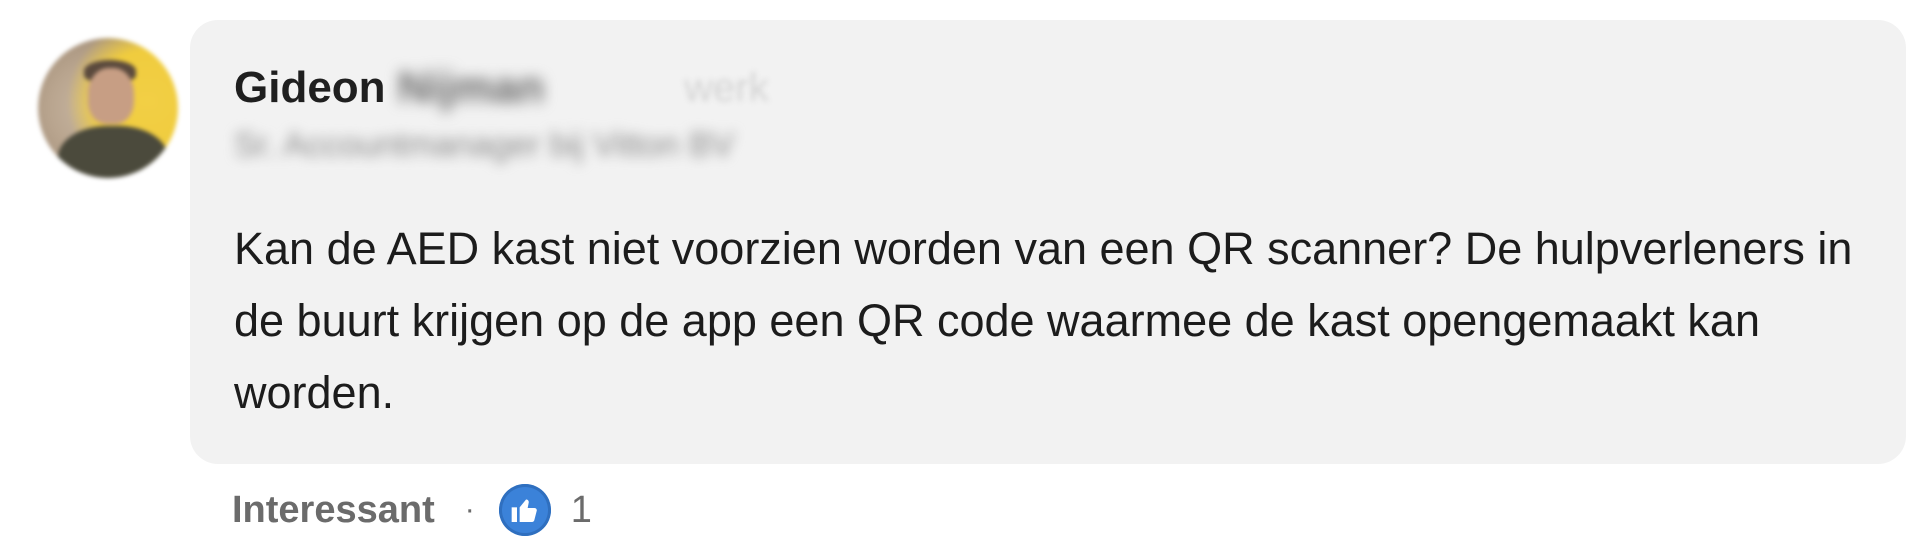  Describe the element at coordinates (310, 88) in the screenshot. I see `author-first-name: Gideon` at that location.